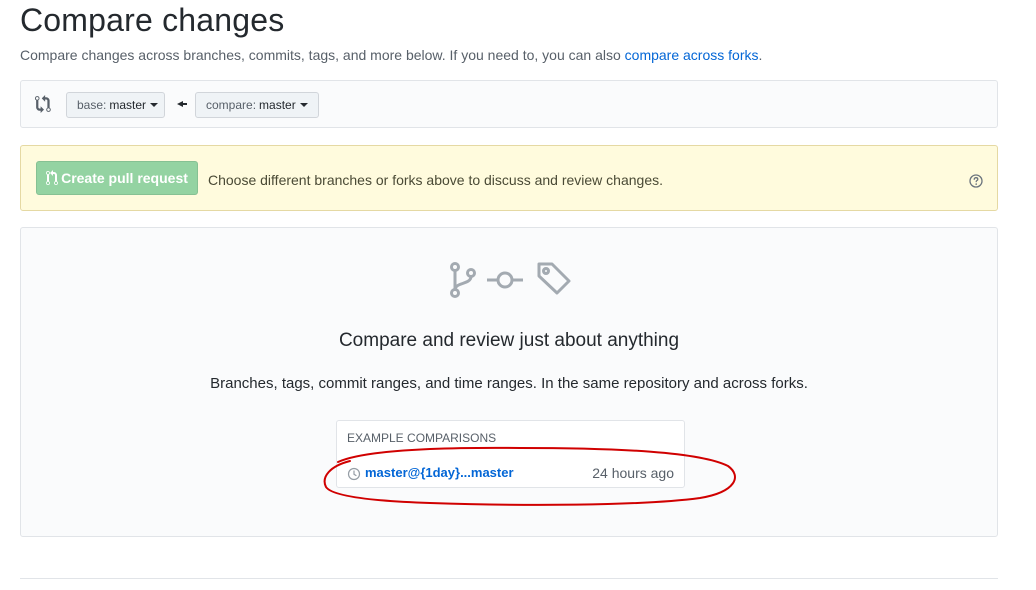 Image resolution: width=1036 pixels, height=590 pixels. I want to click on question-icon, so click(976, 181).